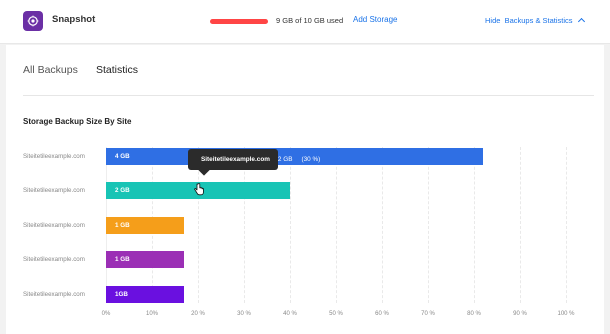  Describe the element at coordinates (122, 156) in the screenshot. I see `bar-size-label: 4 GB` at that location.